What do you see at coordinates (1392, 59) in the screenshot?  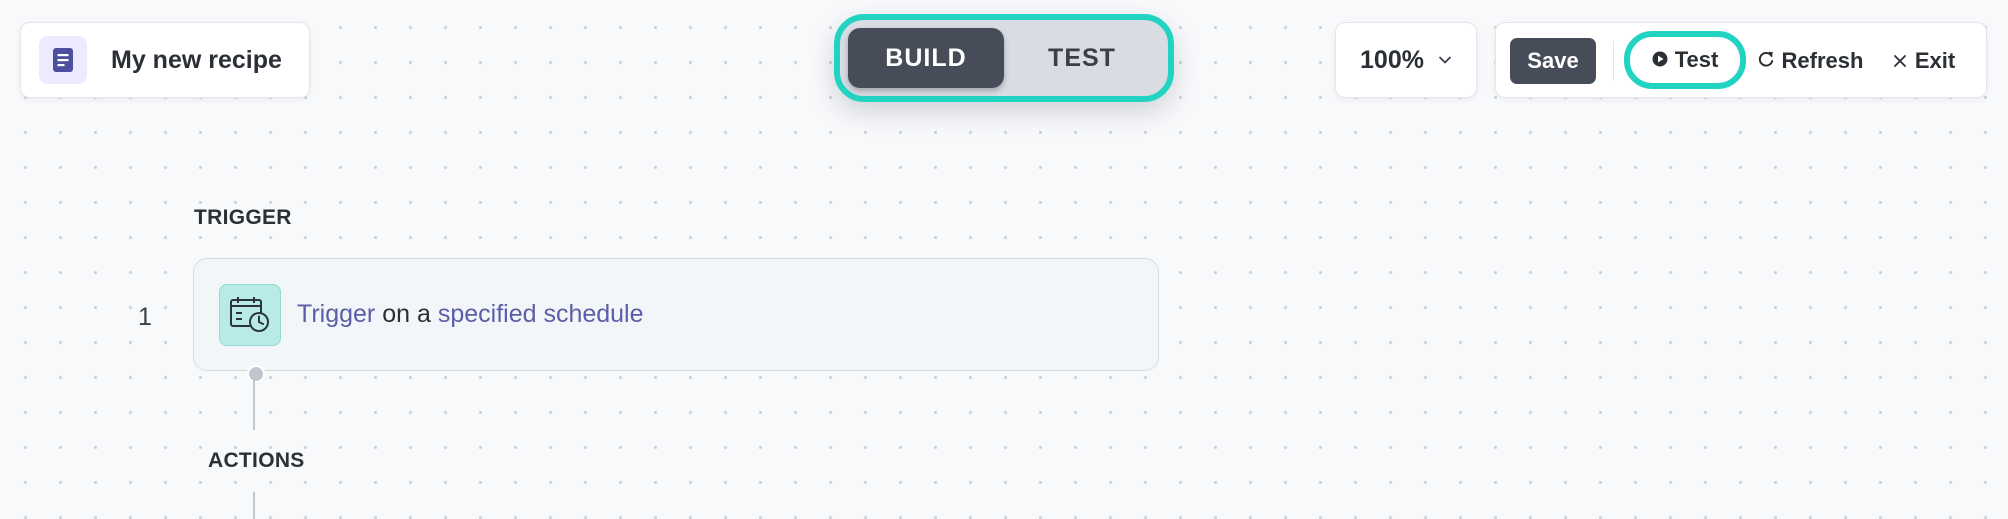 I see `zoom-value: 100%` at bounding box center [1392, 59].